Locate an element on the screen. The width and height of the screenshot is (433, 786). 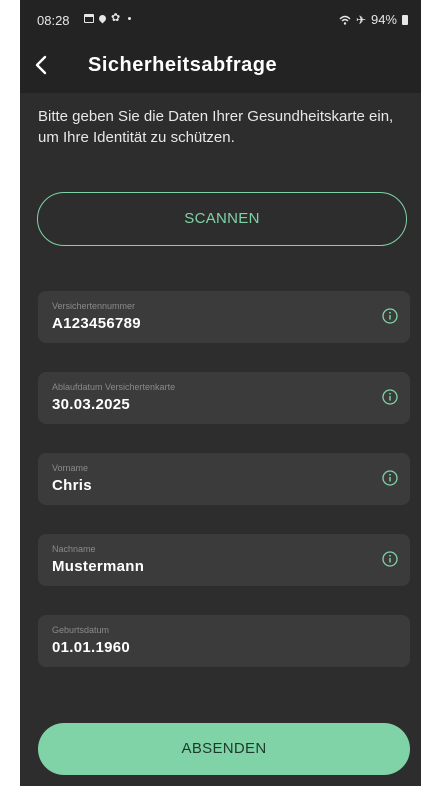
system-icons: ✈ 94% is located at coordinates (373, 19).